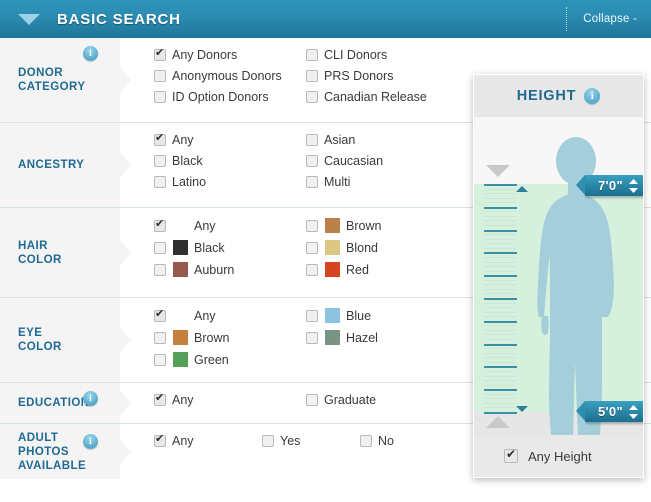  Describe the element at coordinates (610, 19) in the screenshot. I see `collapse-button: Collapse -` at that location.